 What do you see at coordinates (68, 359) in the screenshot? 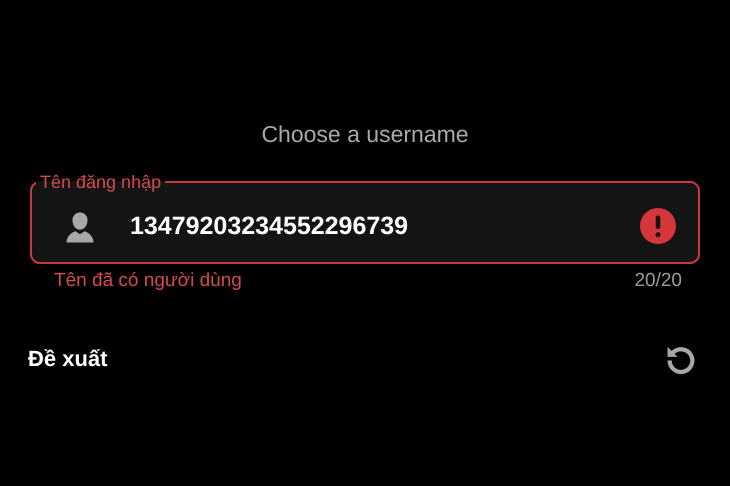
I see `suggestions-heading: Đề xuất` at bounding box center [68, 359].